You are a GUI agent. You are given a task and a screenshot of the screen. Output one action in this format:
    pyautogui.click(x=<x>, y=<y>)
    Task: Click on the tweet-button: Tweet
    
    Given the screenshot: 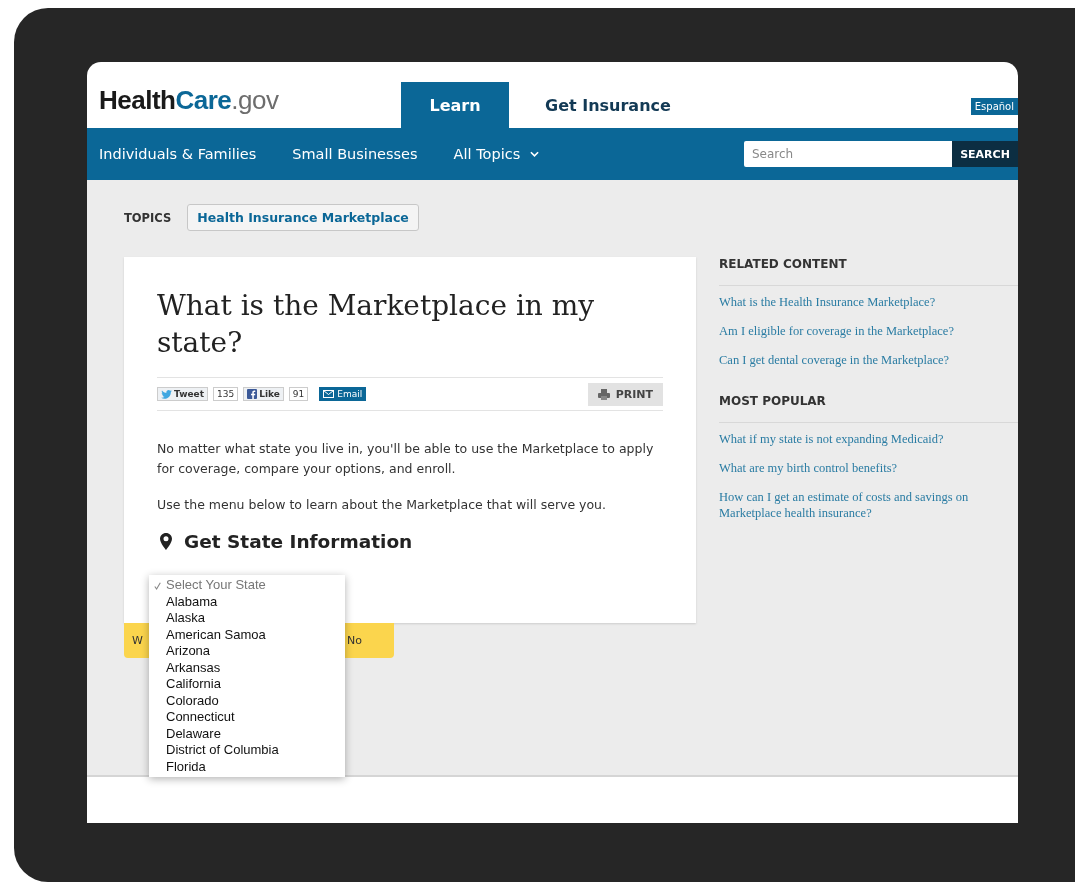 What is the action you would take?
    pyautogui.click(x=182, y=394)
    